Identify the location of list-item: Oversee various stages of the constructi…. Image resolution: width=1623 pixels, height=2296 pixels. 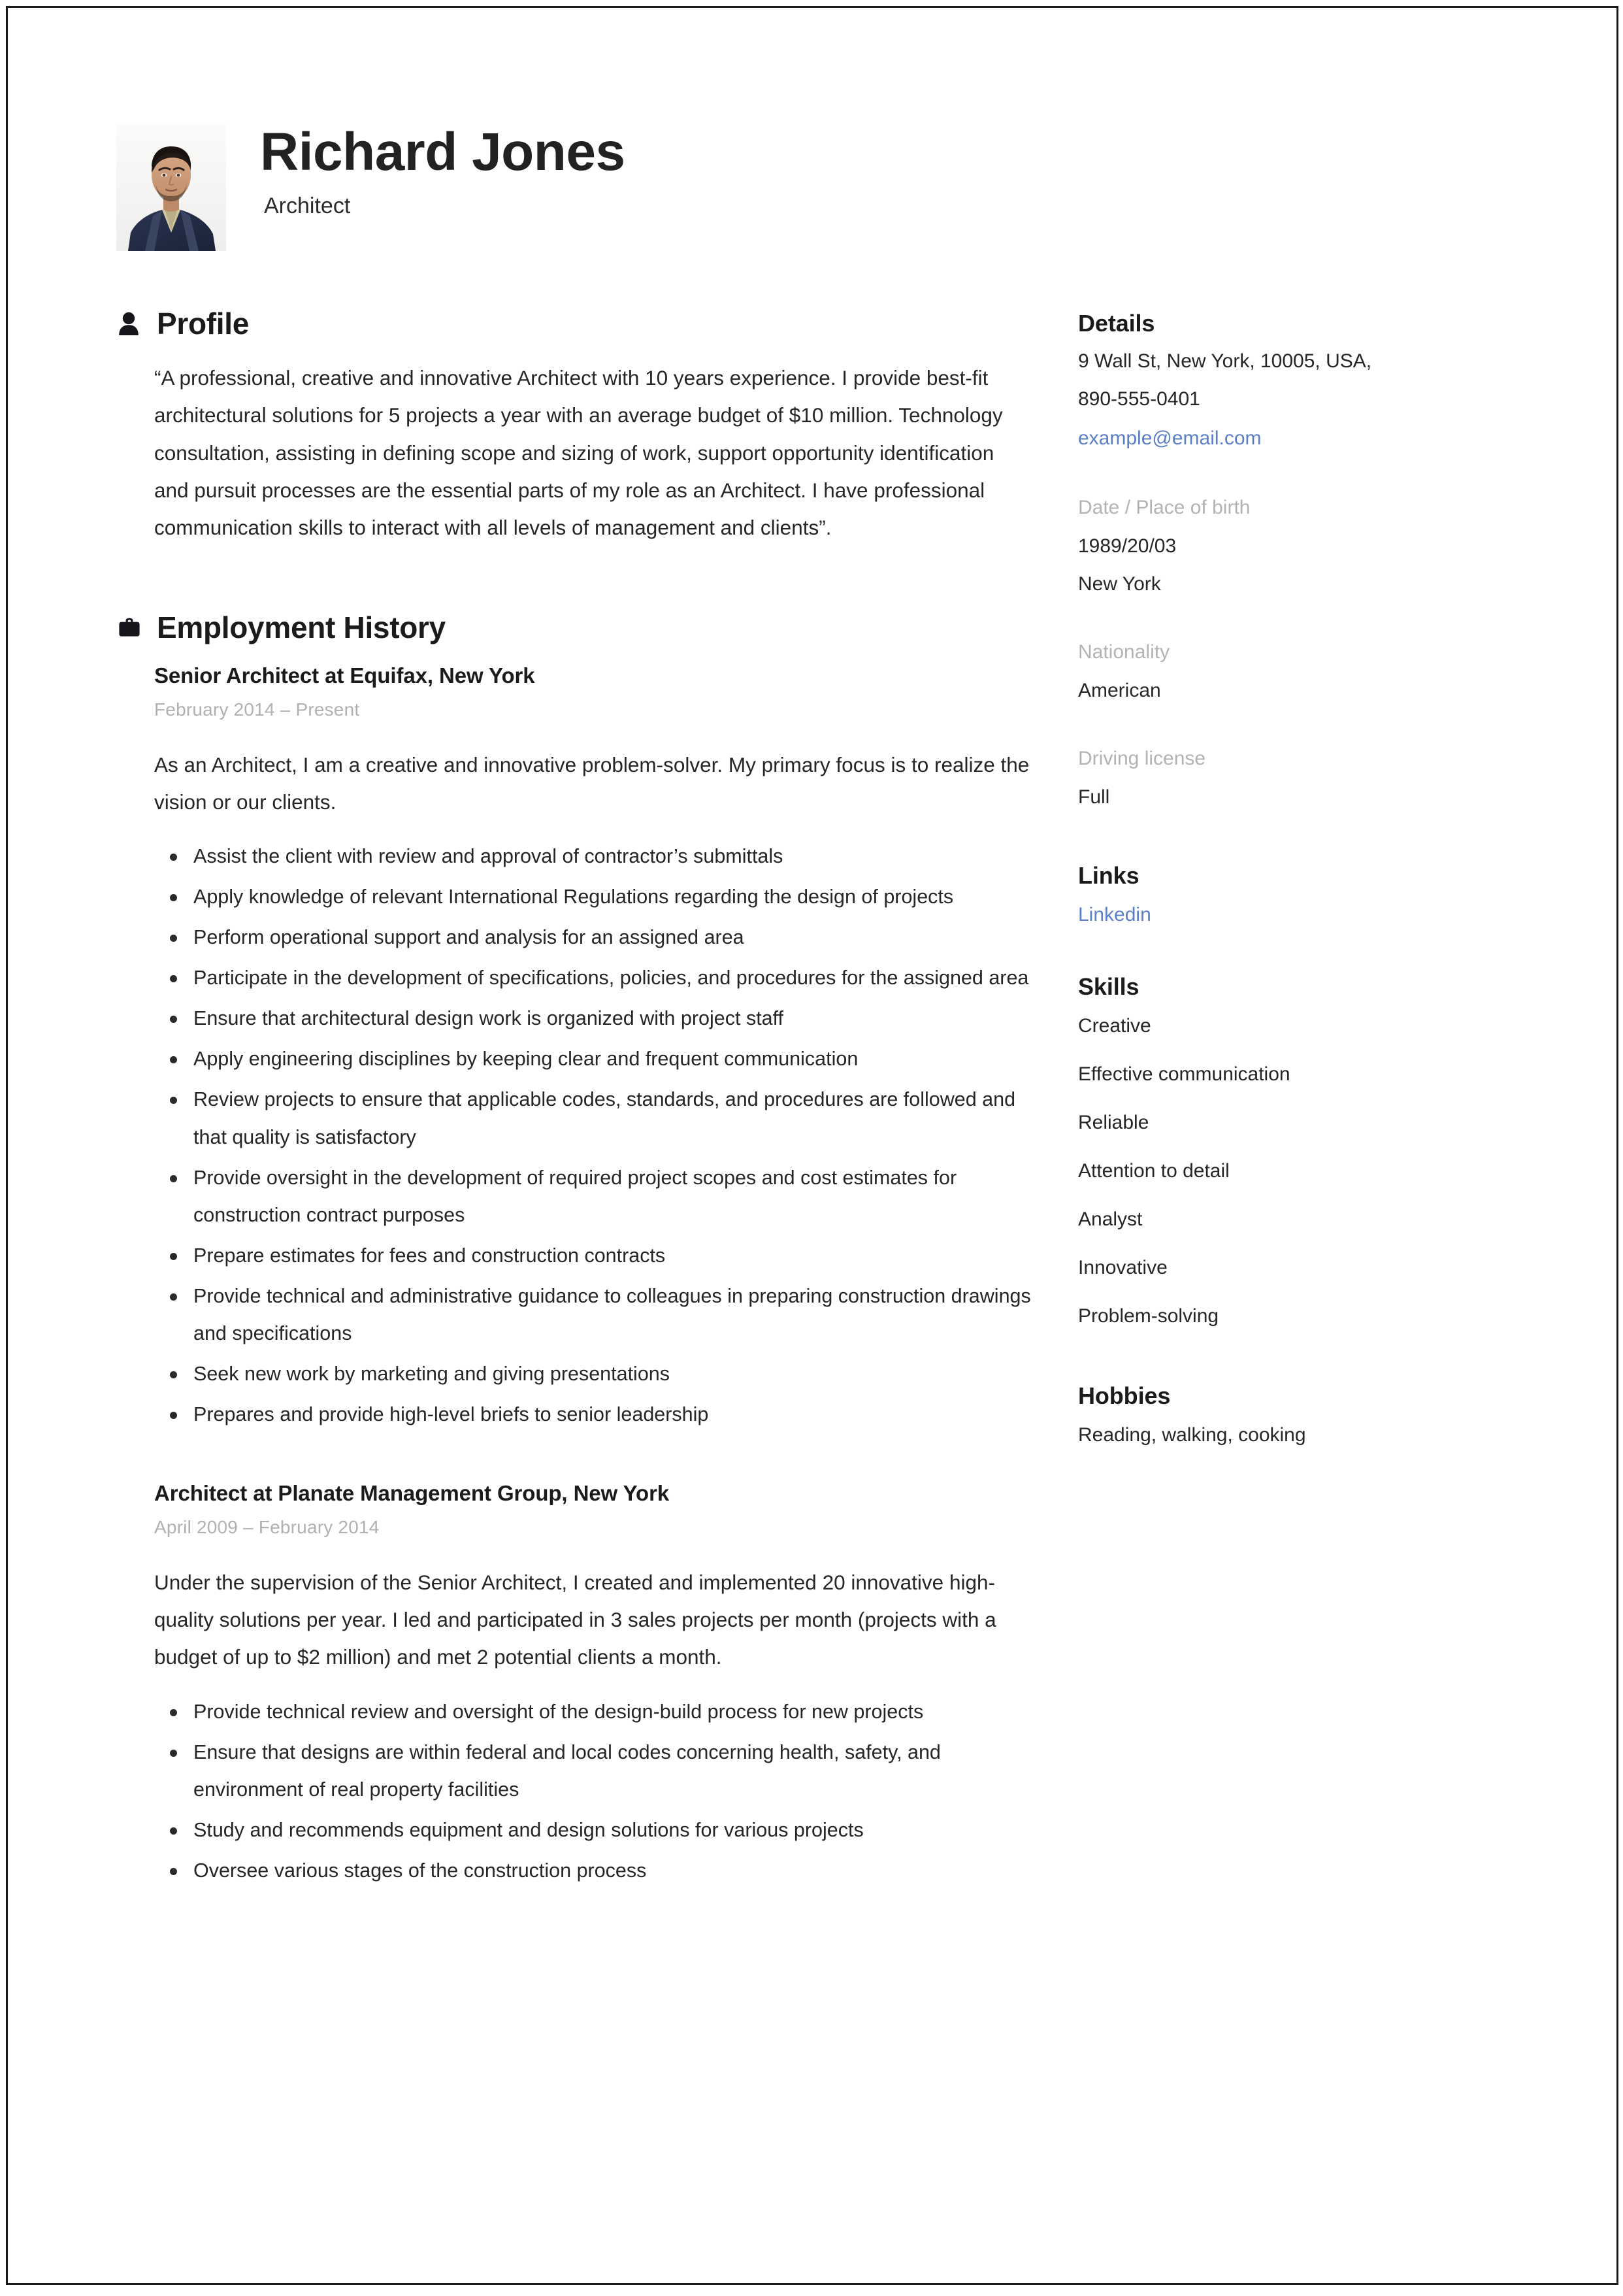
(592, 1870).